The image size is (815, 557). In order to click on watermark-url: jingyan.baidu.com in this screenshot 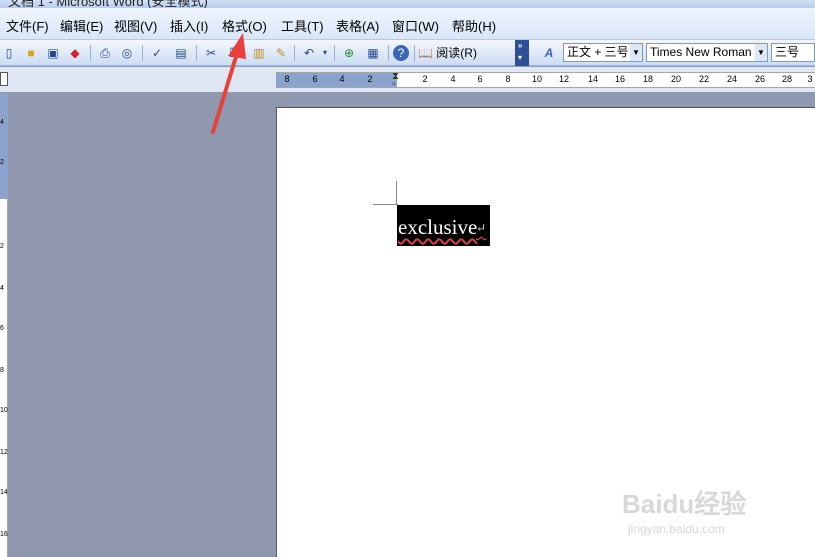, I will do `click(676, 529)`.